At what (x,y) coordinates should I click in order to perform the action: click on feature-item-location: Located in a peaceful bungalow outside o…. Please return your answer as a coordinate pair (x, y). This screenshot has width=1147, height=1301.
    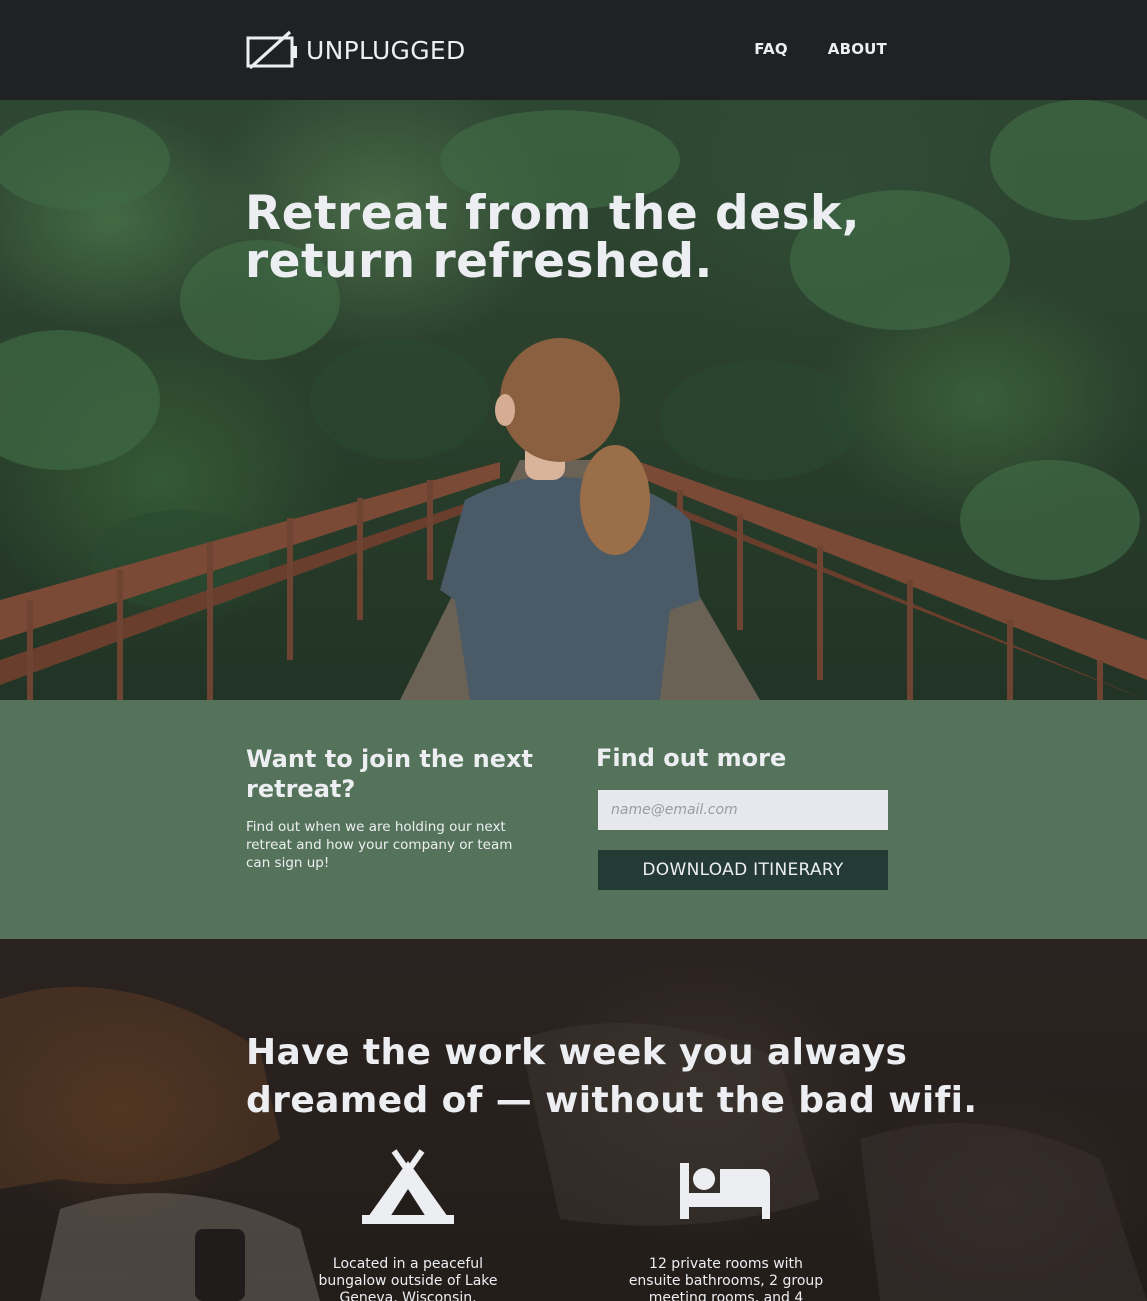
    Looking at the image, I should click on (408, 1225).